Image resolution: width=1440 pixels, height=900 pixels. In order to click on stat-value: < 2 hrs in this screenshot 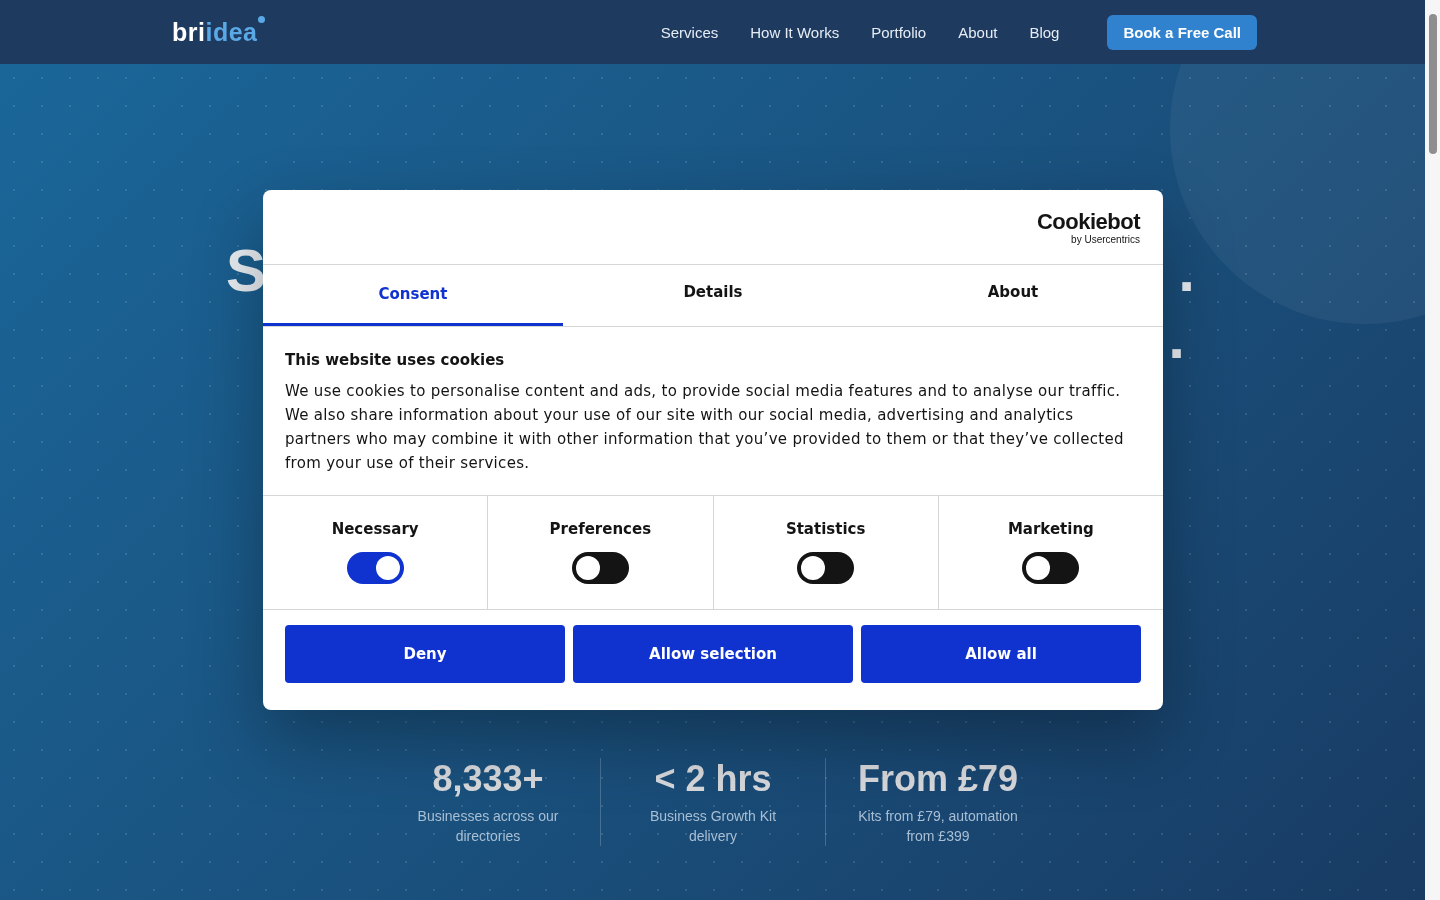, I will do `click(713, 779)`.